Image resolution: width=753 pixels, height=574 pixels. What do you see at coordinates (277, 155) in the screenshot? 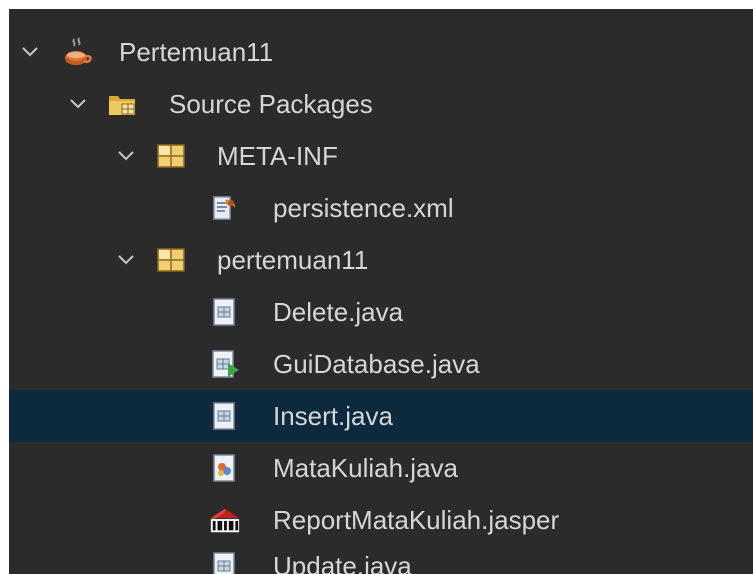
I see `tree-item-label: META-INF` at bounding box center [277, 155].